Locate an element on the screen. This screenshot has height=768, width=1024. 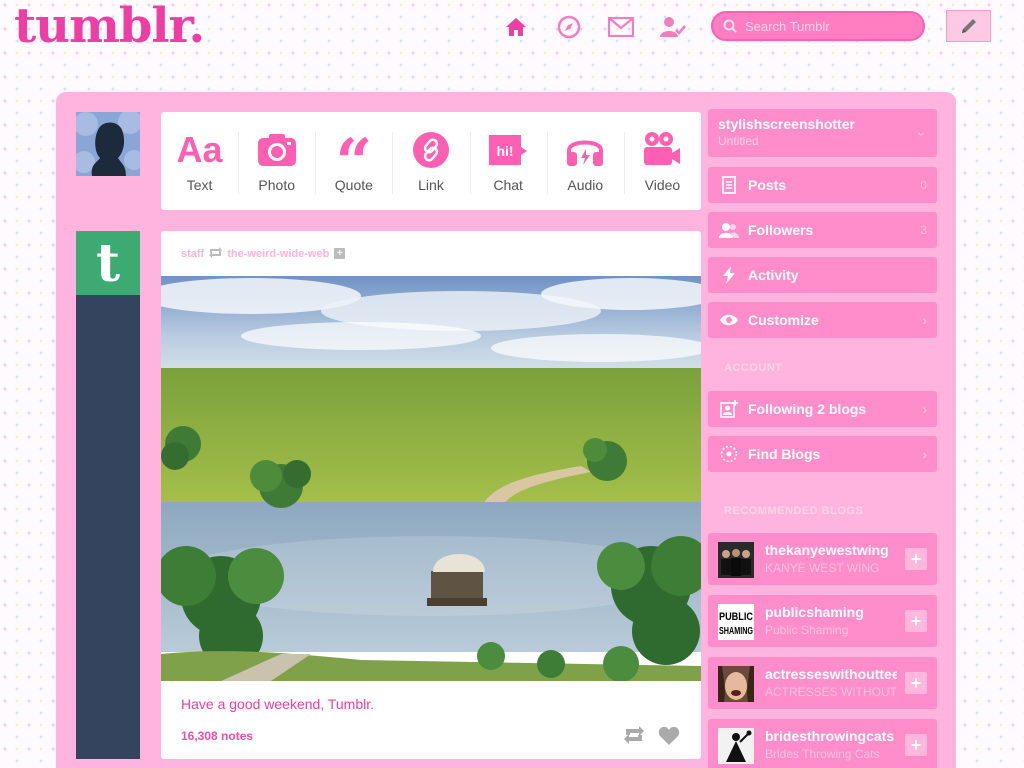
post-header: staff the-weird-wide-web + is located at coordinates (431, 253).